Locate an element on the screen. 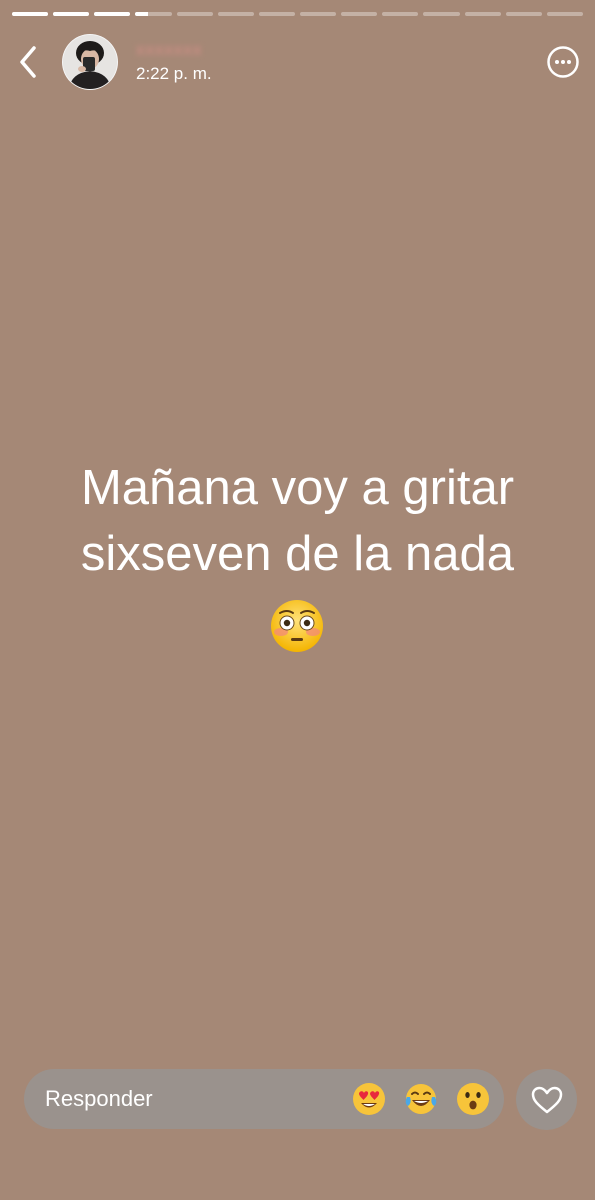 This screenshot has width=595, height=1200. more-options-button is located at coordinates (563, 62).